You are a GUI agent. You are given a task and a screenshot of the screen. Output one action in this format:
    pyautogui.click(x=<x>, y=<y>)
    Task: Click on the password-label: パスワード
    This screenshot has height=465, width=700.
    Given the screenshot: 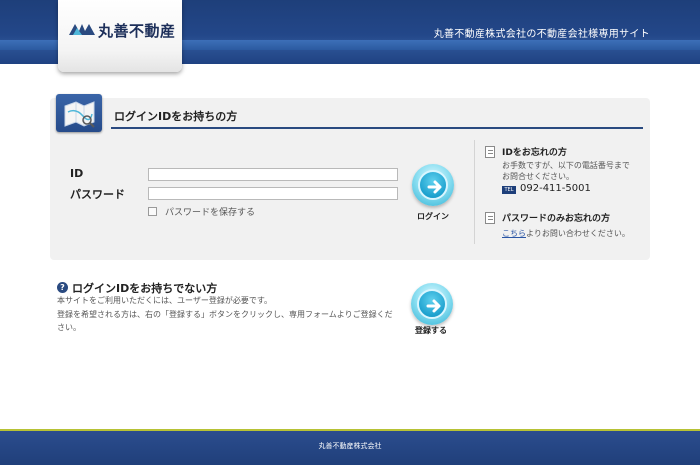 What is the action you would take?
    pyautogui.click(x=97, y=194)
    